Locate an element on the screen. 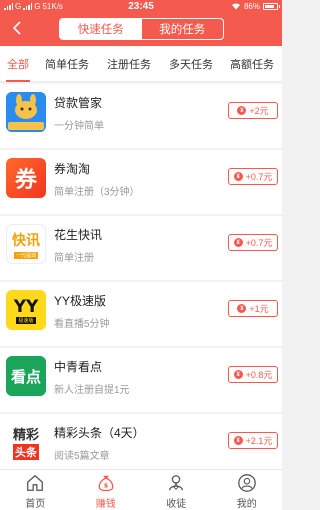  task-item: 贷款管家 一分钟简单 ¥ +2元 is located at coordinates (141, 116).